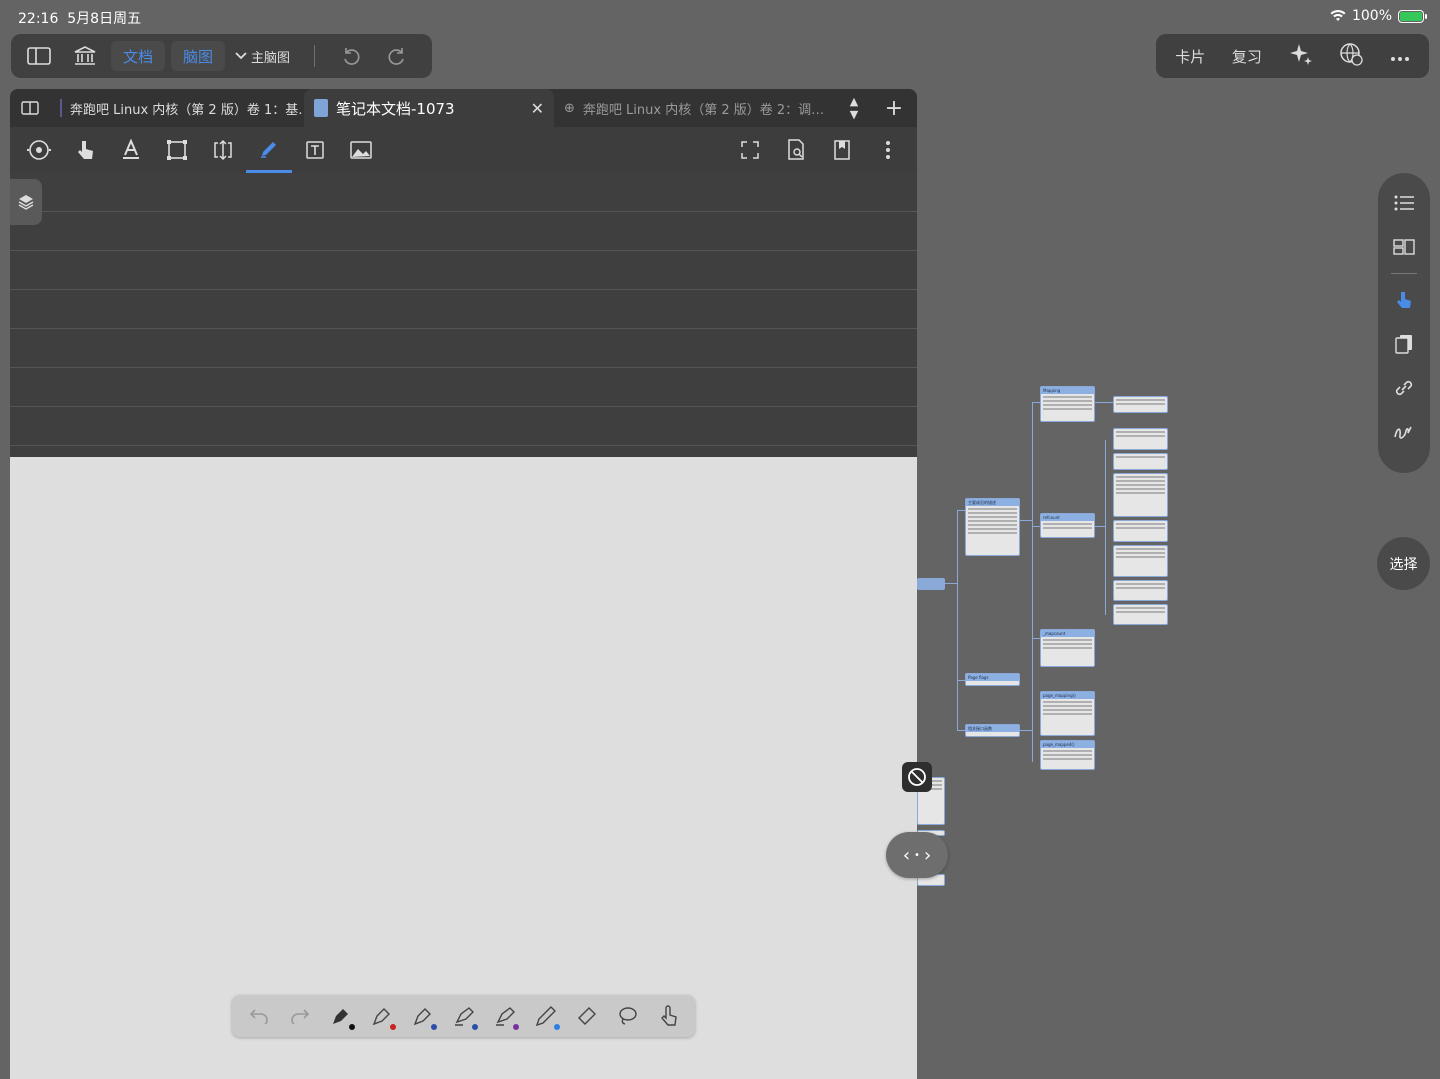 The image size is (1440, 1079). I want to click on battery-icon, so click(1412, 16).